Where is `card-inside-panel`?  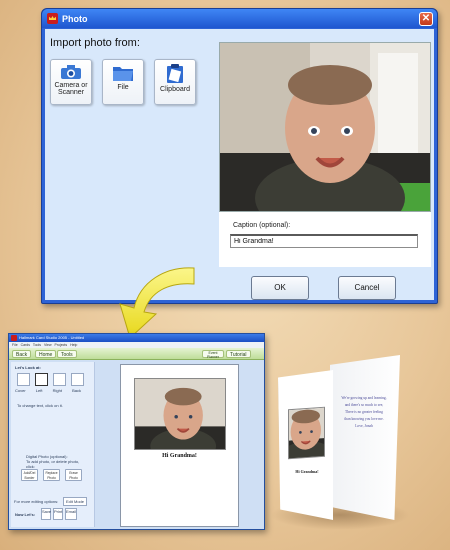 card-inside-panel is located at coordinates (365, 437).